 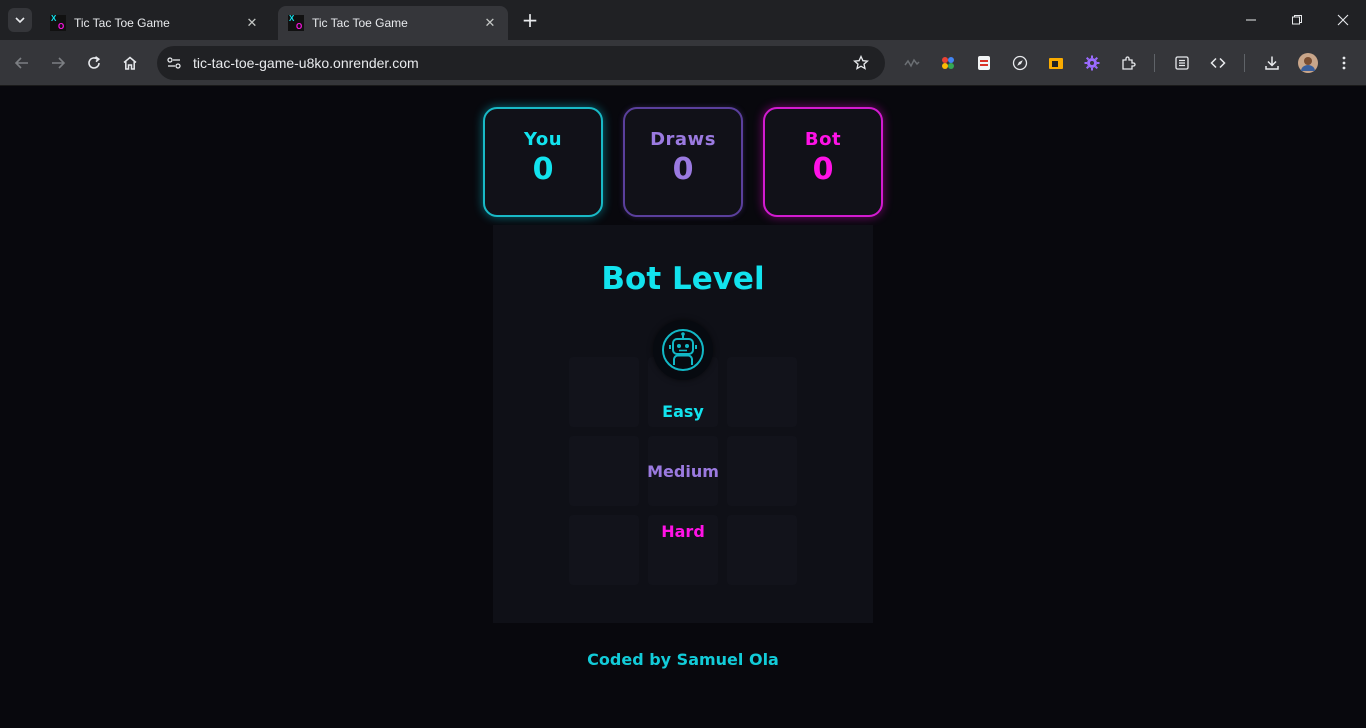 I want to click on close-window-icon, so click(x=1343, y=20).